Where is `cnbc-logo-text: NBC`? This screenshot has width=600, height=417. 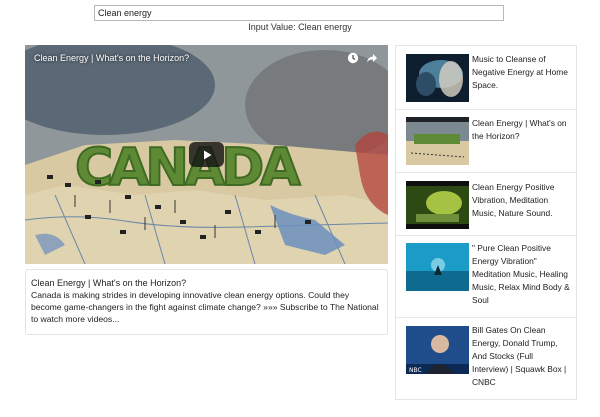 cnbc-logo-text: NBC is located at coordinates (415, 370).